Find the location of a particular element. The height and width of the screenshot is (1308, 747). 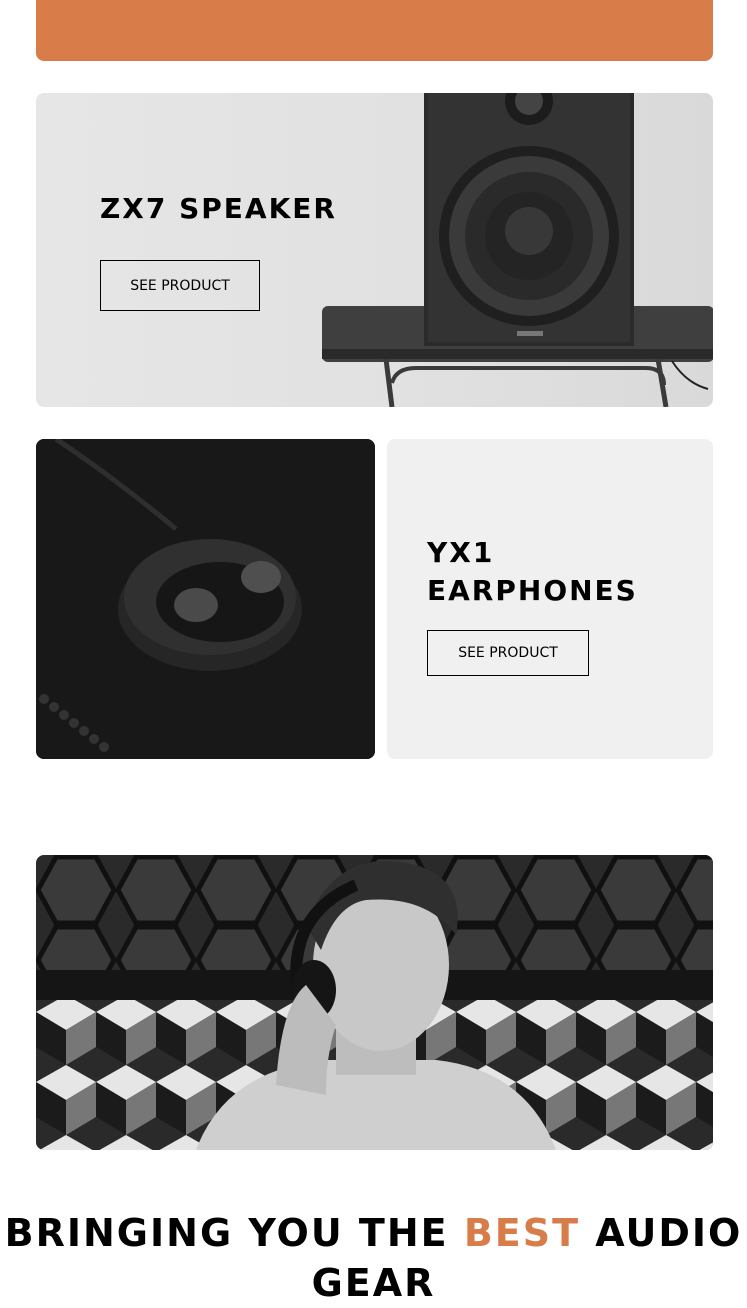

yx1-earphones-image-card is located at coordinates (205, 599).